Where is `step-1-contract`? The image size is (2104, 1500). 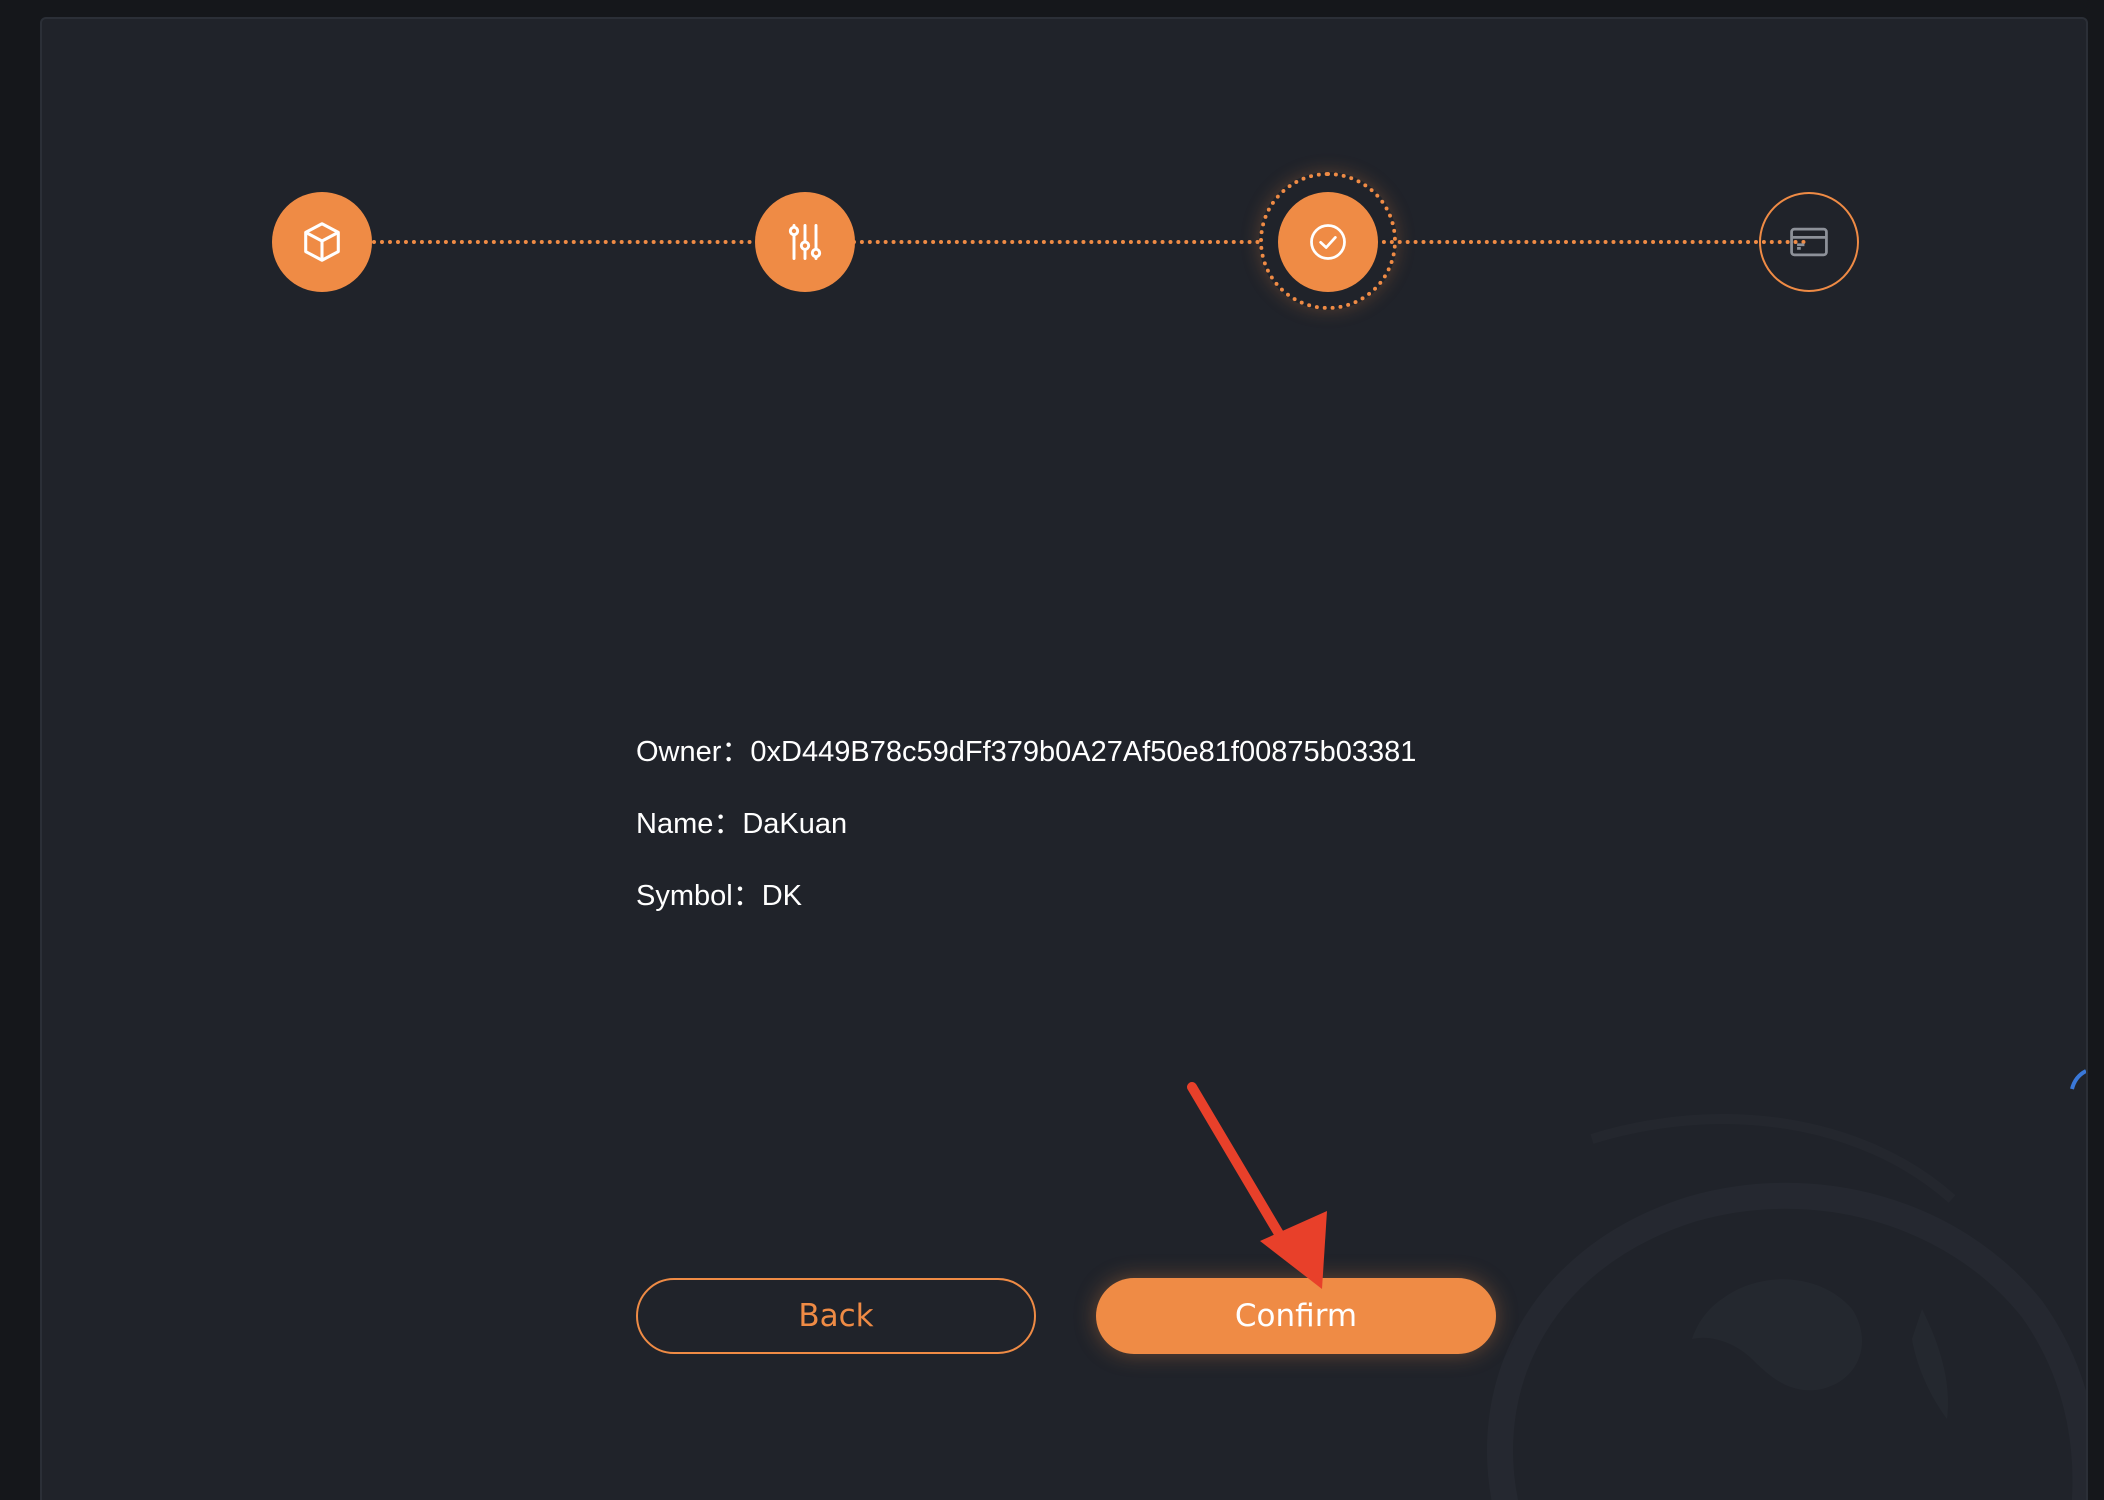
step-1-contract is located at coordinates (322, 242).